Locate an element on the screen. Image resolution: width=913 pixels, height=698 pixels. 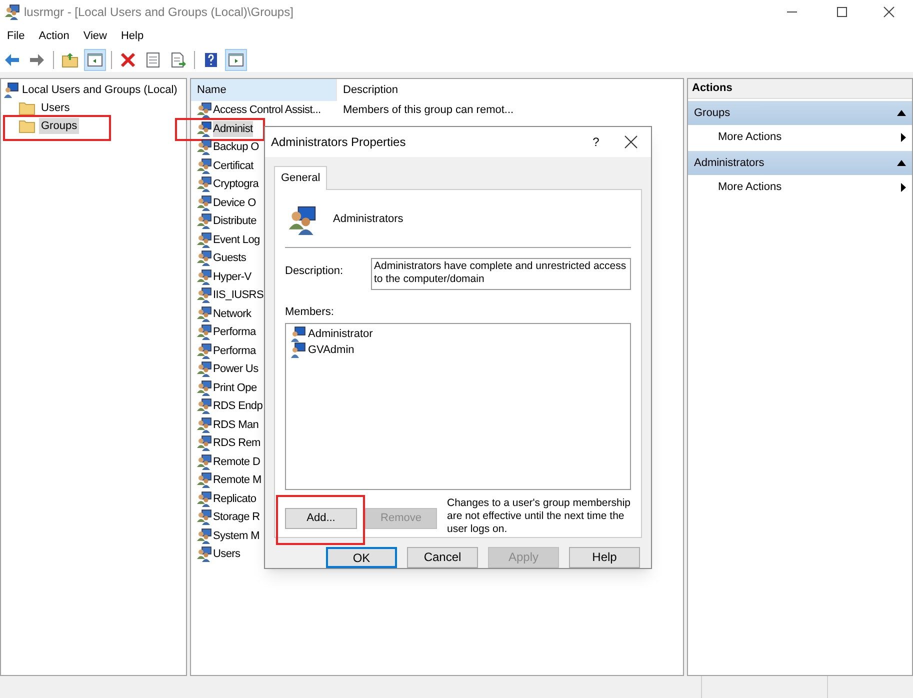
actions-header: Actions is located at coordinates (800, 89).